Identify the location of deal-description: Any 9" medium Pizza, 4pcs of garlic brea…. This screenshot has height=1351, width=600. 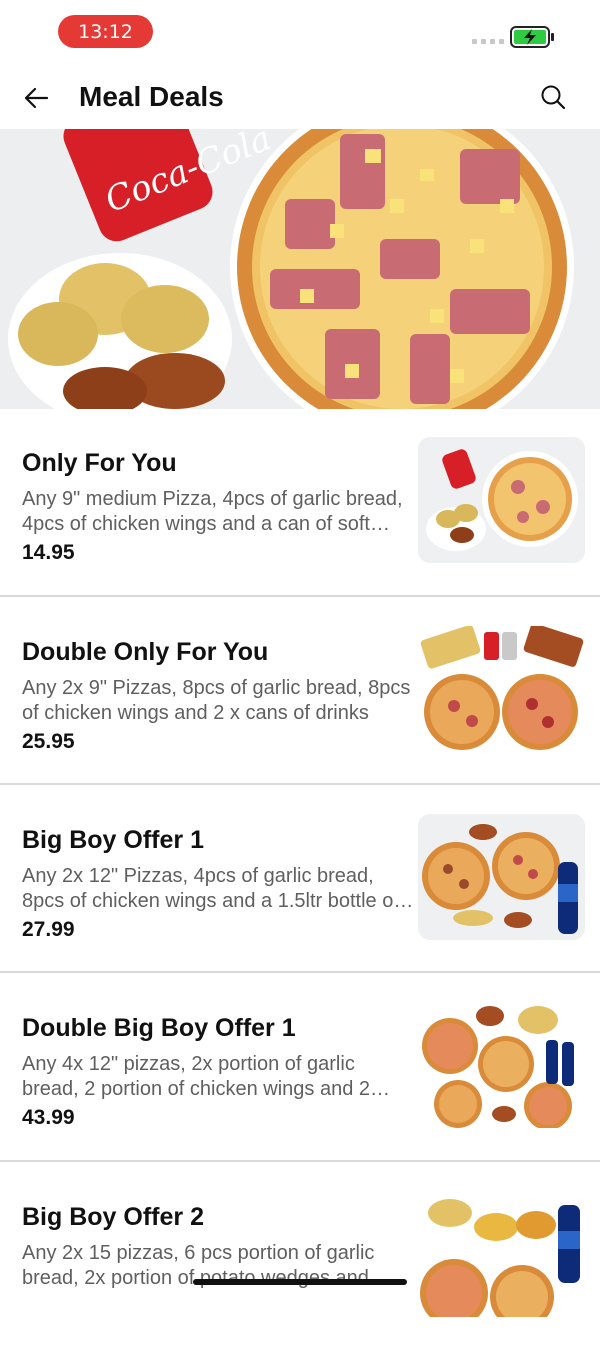
(212, 511).